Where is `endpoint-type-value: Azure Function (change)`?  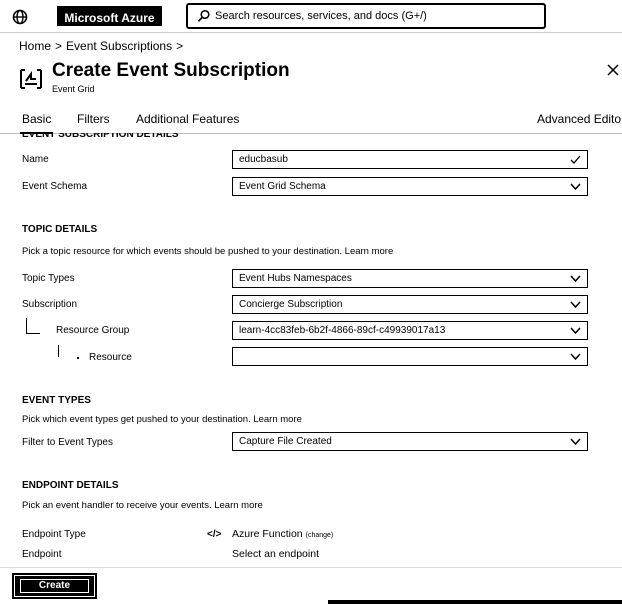 endpoint-type-value: Azure Function (change) is located at coordinates (282, 534).